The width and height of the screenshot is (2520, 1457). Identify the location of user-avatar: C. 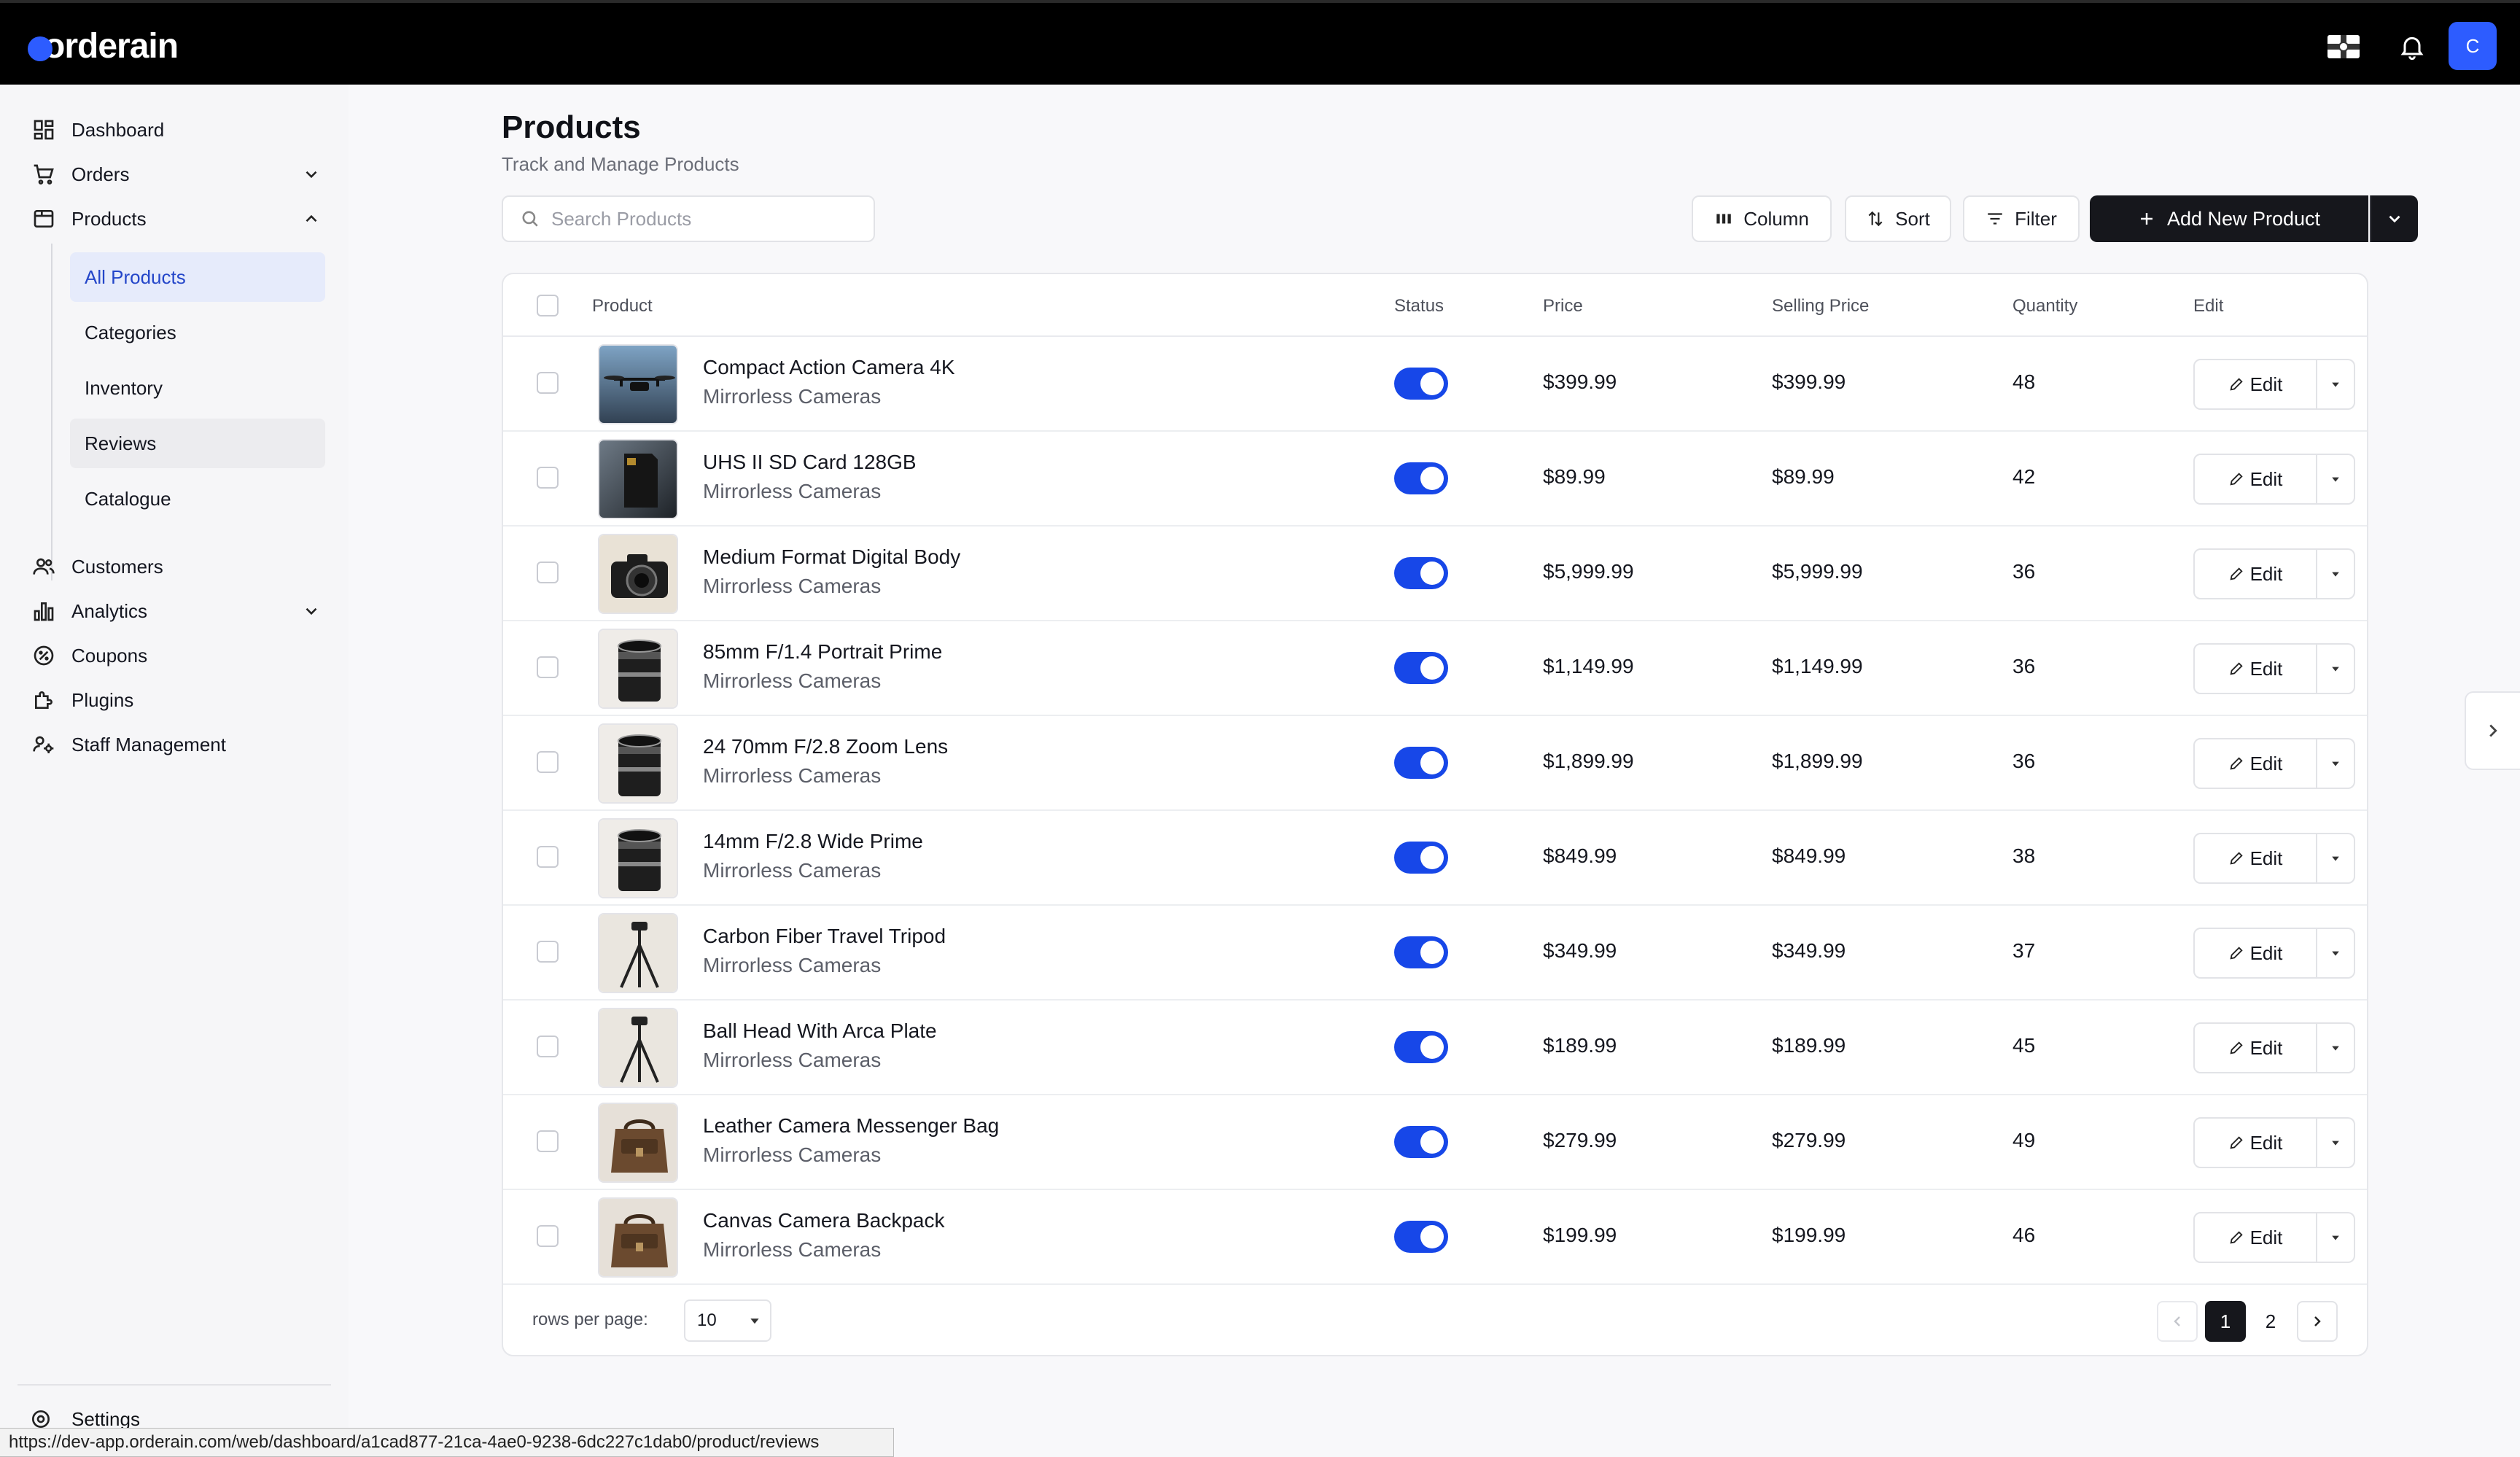
(2473, 46).